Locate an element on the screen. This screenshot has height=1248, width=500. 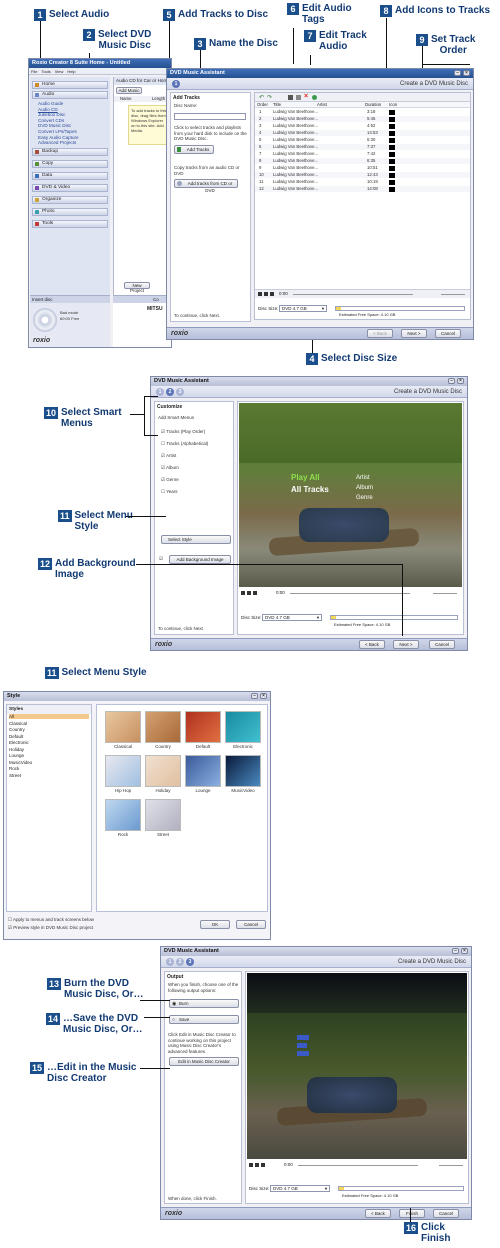
track-row: 4 Ludwig Van Beethove... 14:53 is located at coordinates (362, 133).